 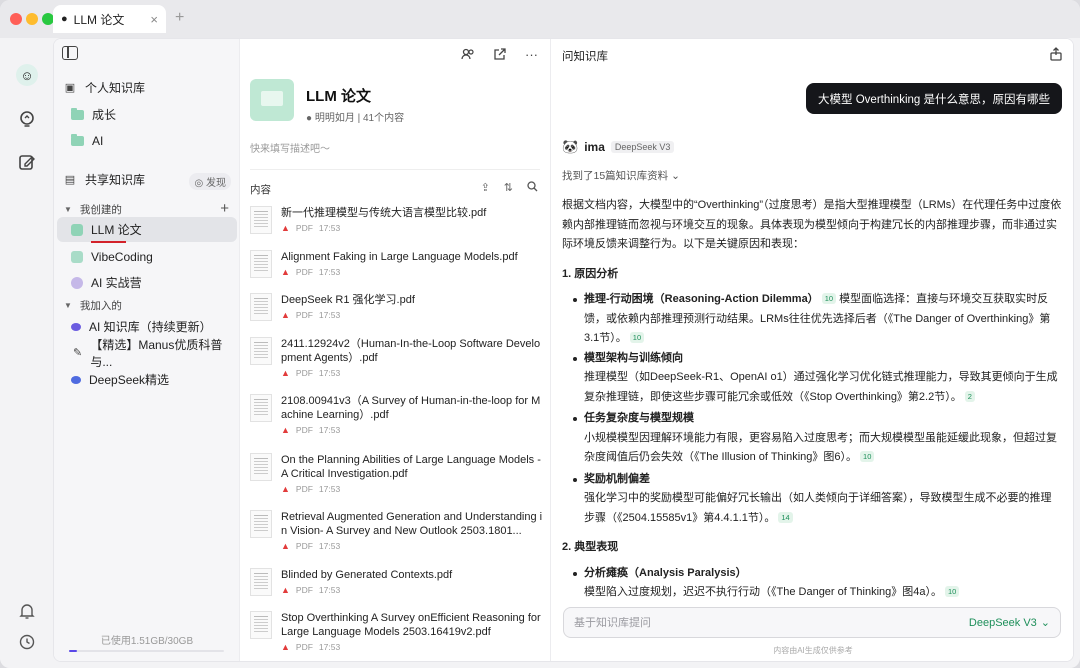 What do you see at coordinates (147, 641) in the screenshot?
I see `storage-usage-text: 已使用1.51GB/30GB` at bounding box center [147, 641].